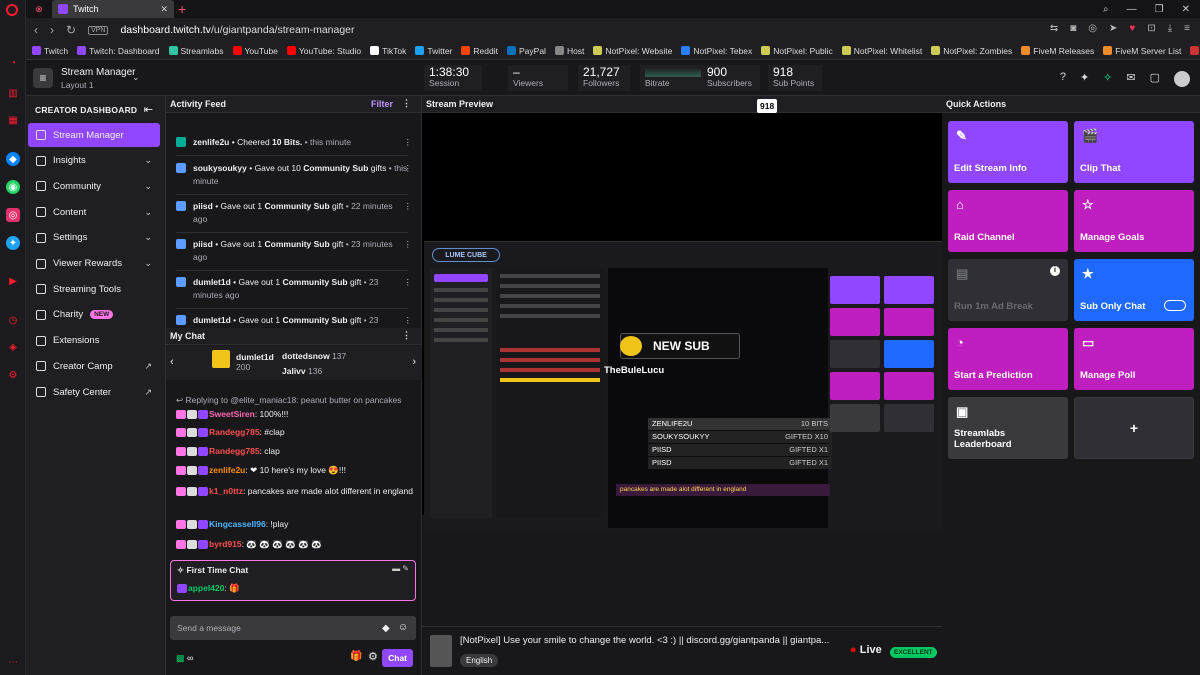  Describe the element at coordinates (1008, 290) in the screenshot. I see `quick-action-run-1m-ad-break: ▤ Run 1m Ad Break i` at that location.